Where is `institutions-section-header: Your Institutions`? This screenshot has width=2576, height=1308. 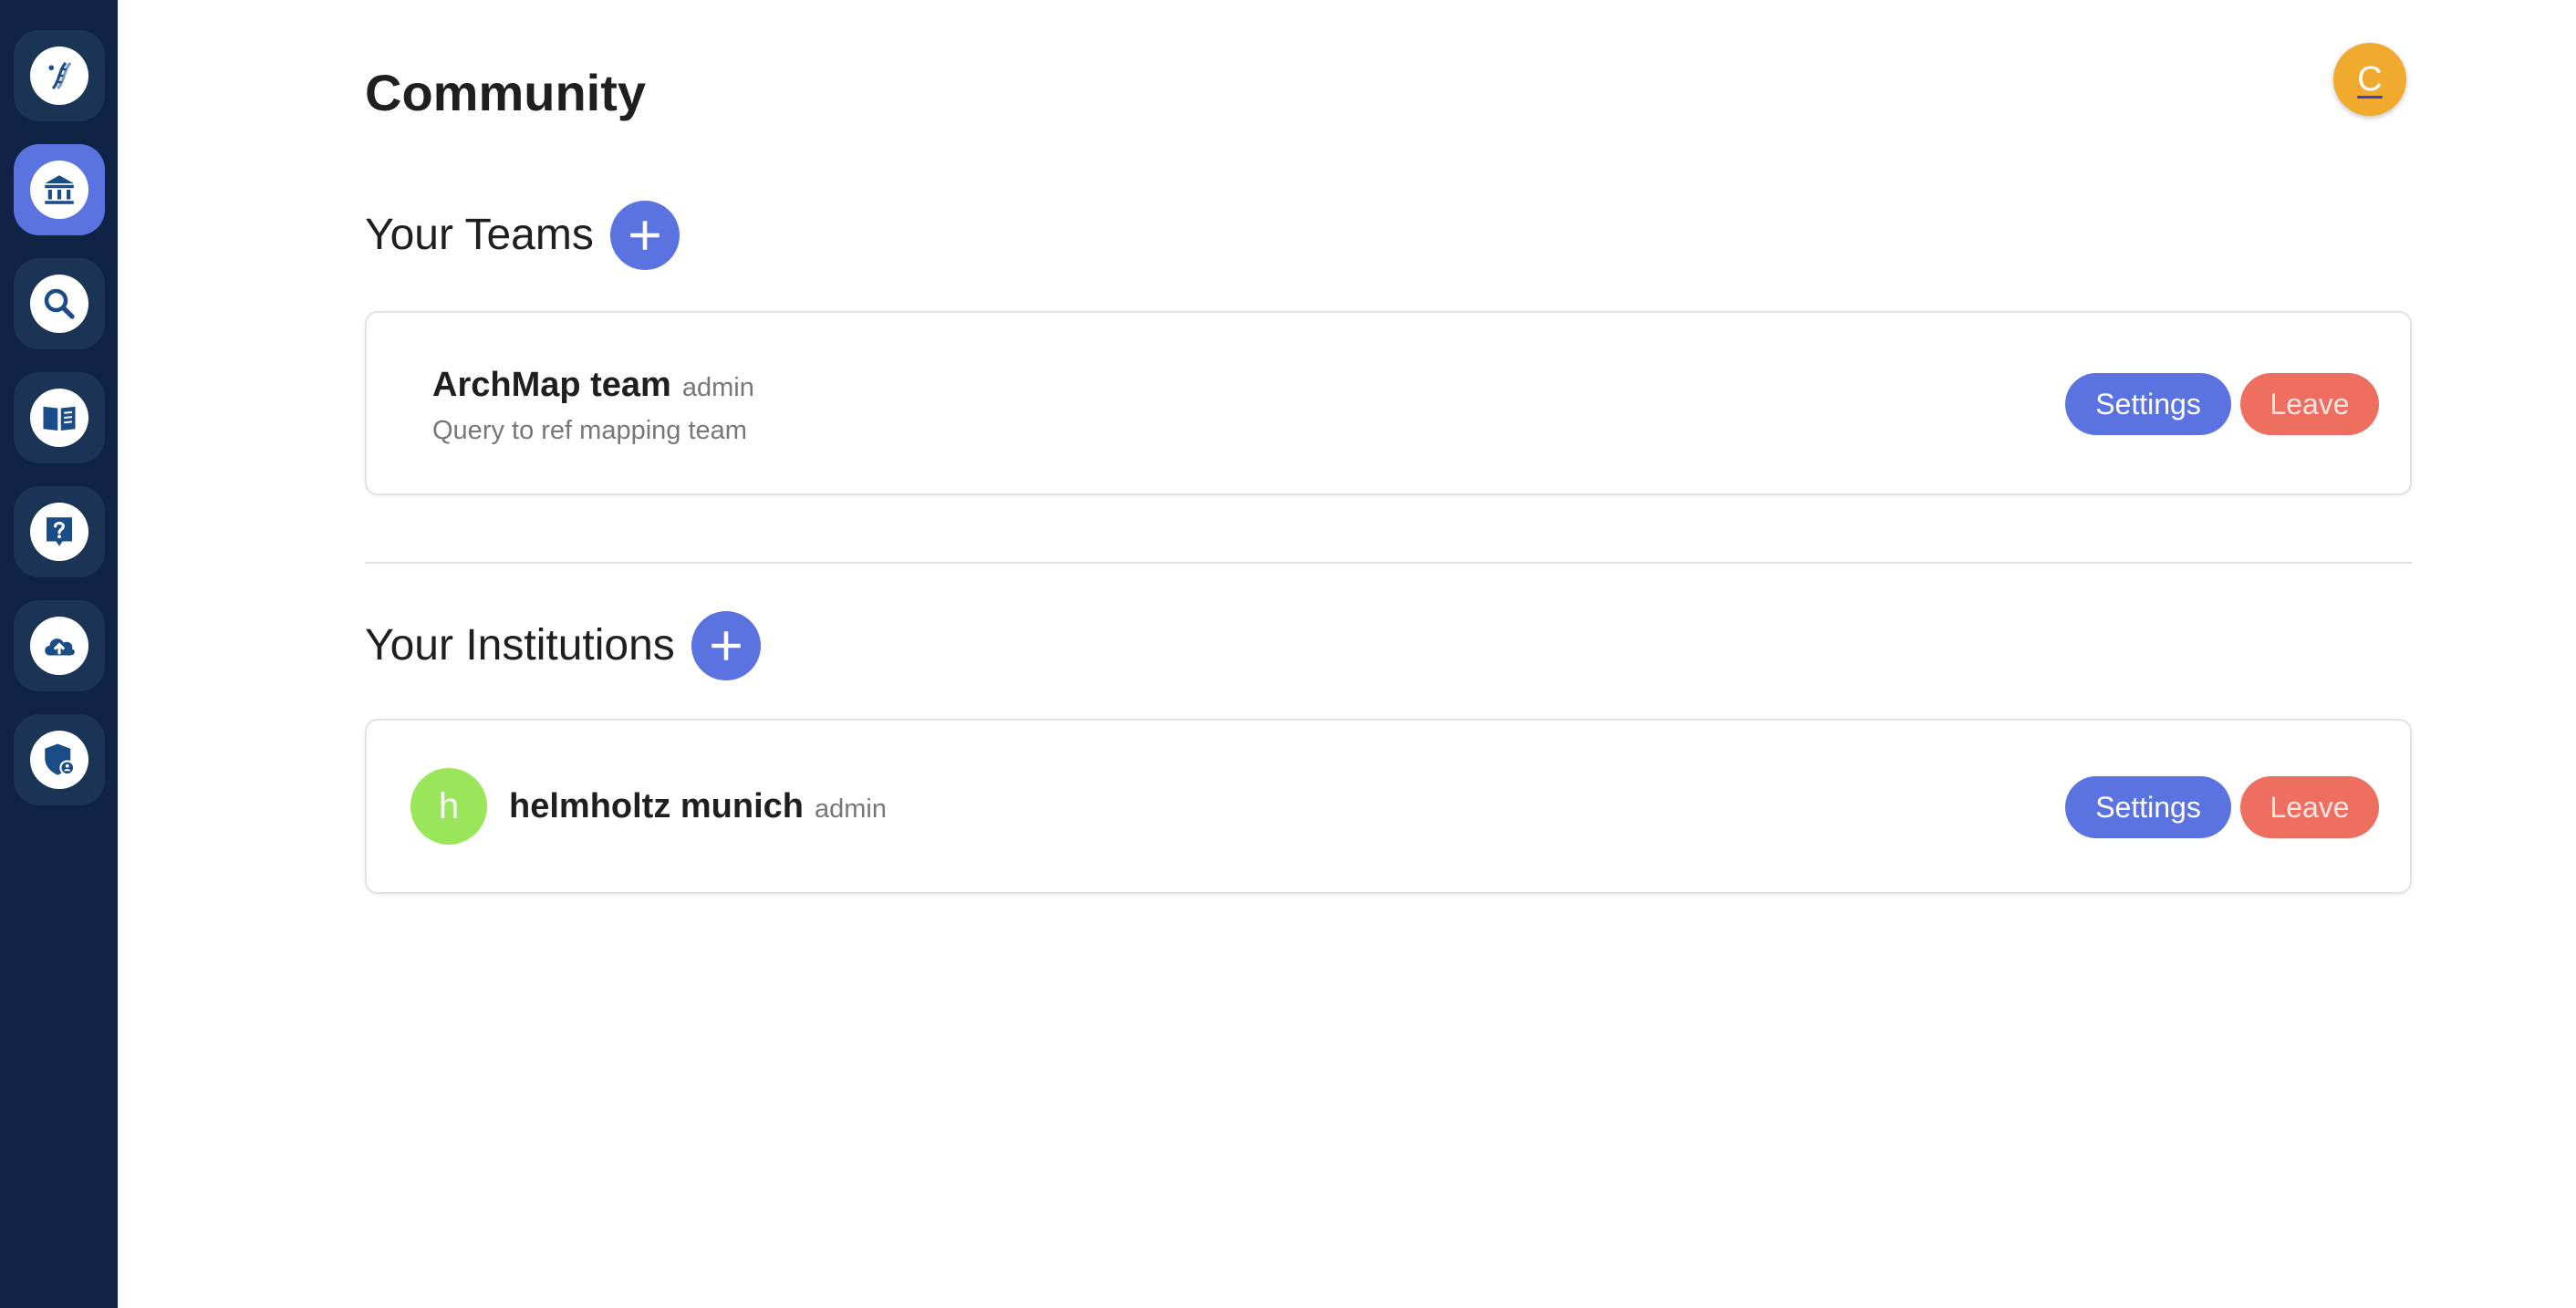
institutions-section-header: Your Institutions is located at coordinates (563, 645).